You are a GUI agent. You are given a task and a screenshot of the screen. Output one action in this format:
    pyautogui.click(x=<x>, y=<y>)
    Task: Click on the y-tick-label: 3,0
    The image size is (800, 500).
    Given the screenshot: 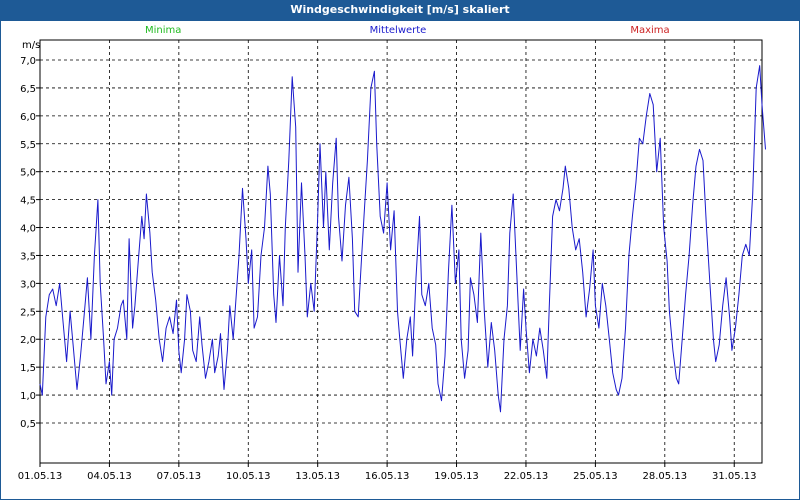 What is the action you would take?
    pyautogui.click(x=28, y=284)
    